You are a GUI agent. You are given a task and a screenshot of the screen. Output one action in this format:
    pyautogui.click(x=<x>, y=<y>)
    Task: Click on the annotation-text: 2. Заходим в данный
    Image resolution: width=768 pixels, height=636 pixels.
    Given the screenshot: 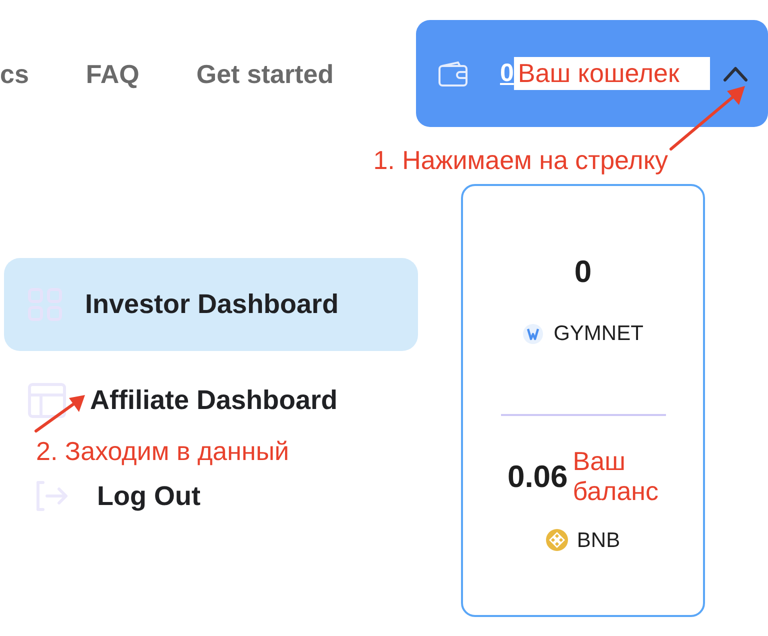 What is the action you would take?
    pyautogui.click(x=163, y=451)
    